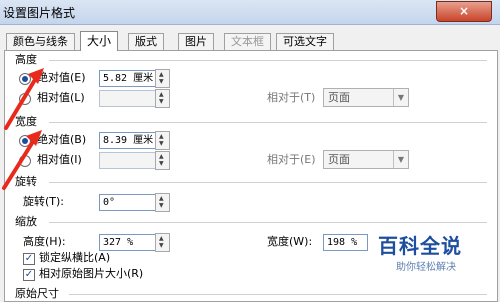 This screenshot has width=500, height=302. Describe the element at coordinates (99, 41) in the screenshot. I see `tab-size: 大小` at that location.